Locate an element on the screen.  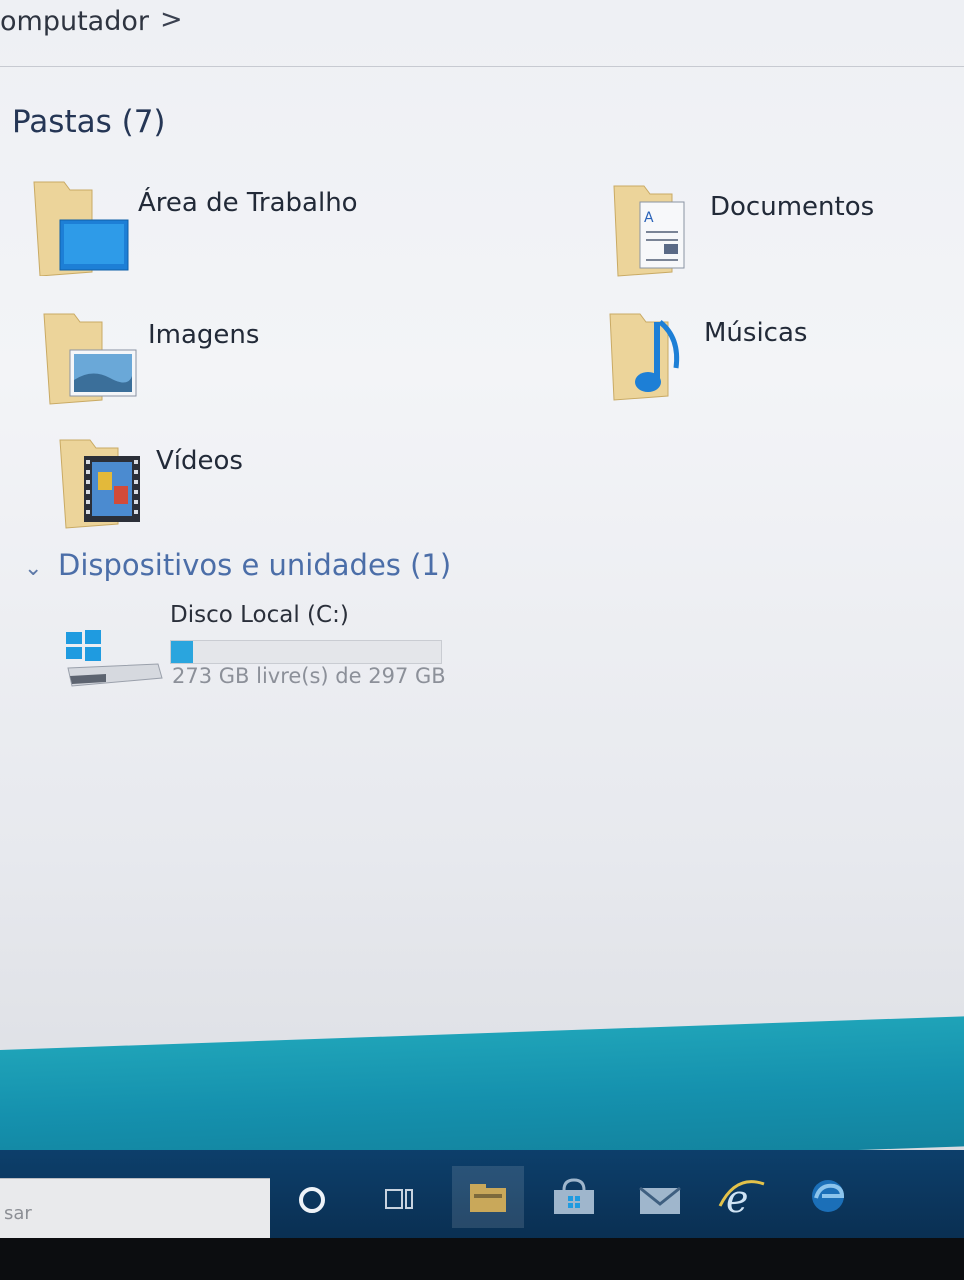
drive-label: Disco Local (C:) is located at coordinates (259, 615).